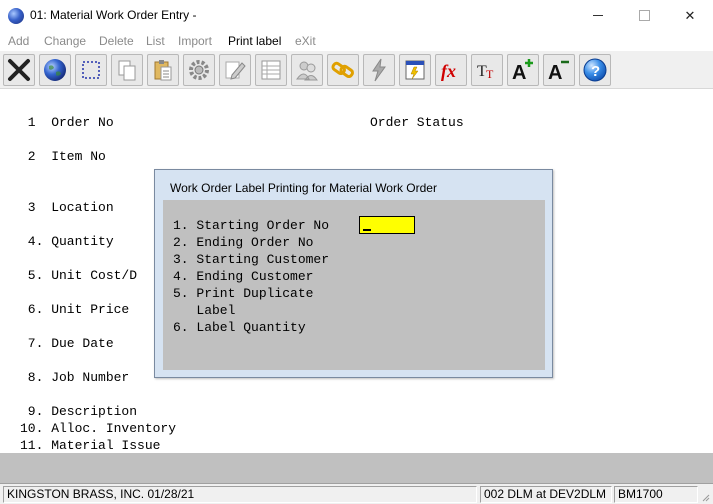  What do you see at coordinates (356, 468) in the screenshot?
I see `form-footer-band` at bounding box center [356, 468].